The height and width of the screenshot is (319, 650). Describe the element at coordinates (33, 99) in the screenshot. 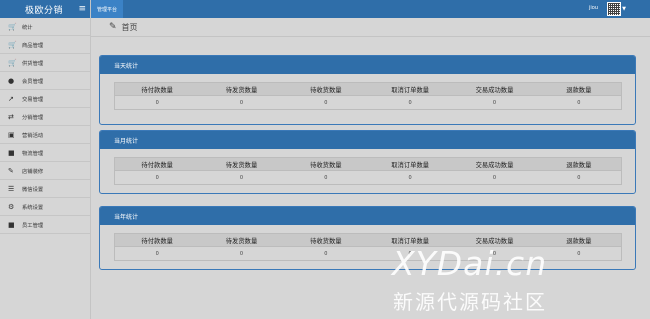

I see `sidebar-item-label: 交易管理` at that location.